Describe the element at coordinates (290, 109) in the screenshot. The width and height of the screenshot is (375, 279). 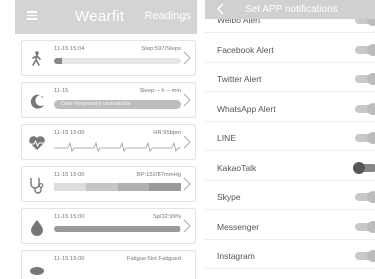
I see `notification-row: WhatsApp Alert` at that location.